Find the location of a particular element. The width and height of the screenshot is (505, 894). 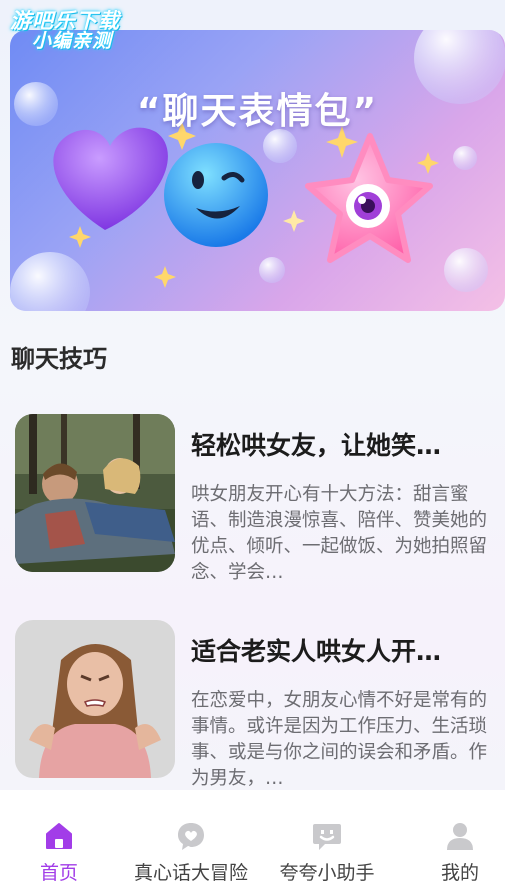

watermark-line1: 游吧乐下载 is located at coordinates (65, 21).